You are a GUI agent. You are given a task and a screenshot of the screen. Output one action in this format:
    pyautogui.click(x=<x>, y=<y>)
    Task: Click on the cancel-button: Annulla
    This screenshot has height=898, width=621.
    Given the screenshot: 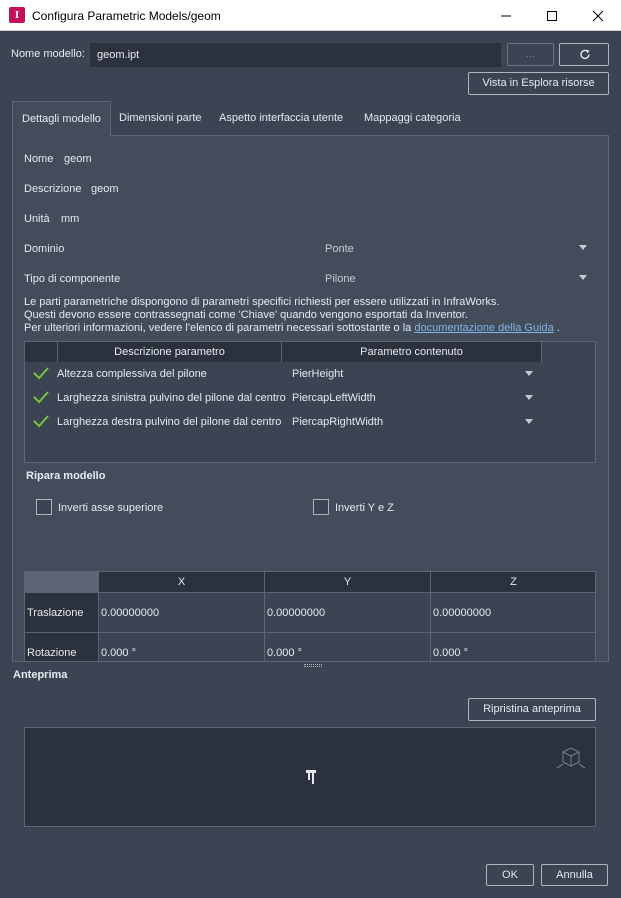 What is the action you would take?
    pyautogui.click(x=574, y=875)
    